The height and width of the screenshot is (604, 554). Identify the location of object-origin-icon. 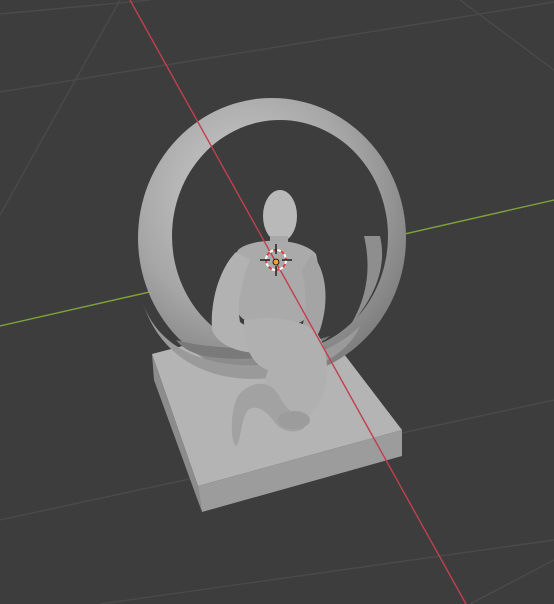
(276, 262).